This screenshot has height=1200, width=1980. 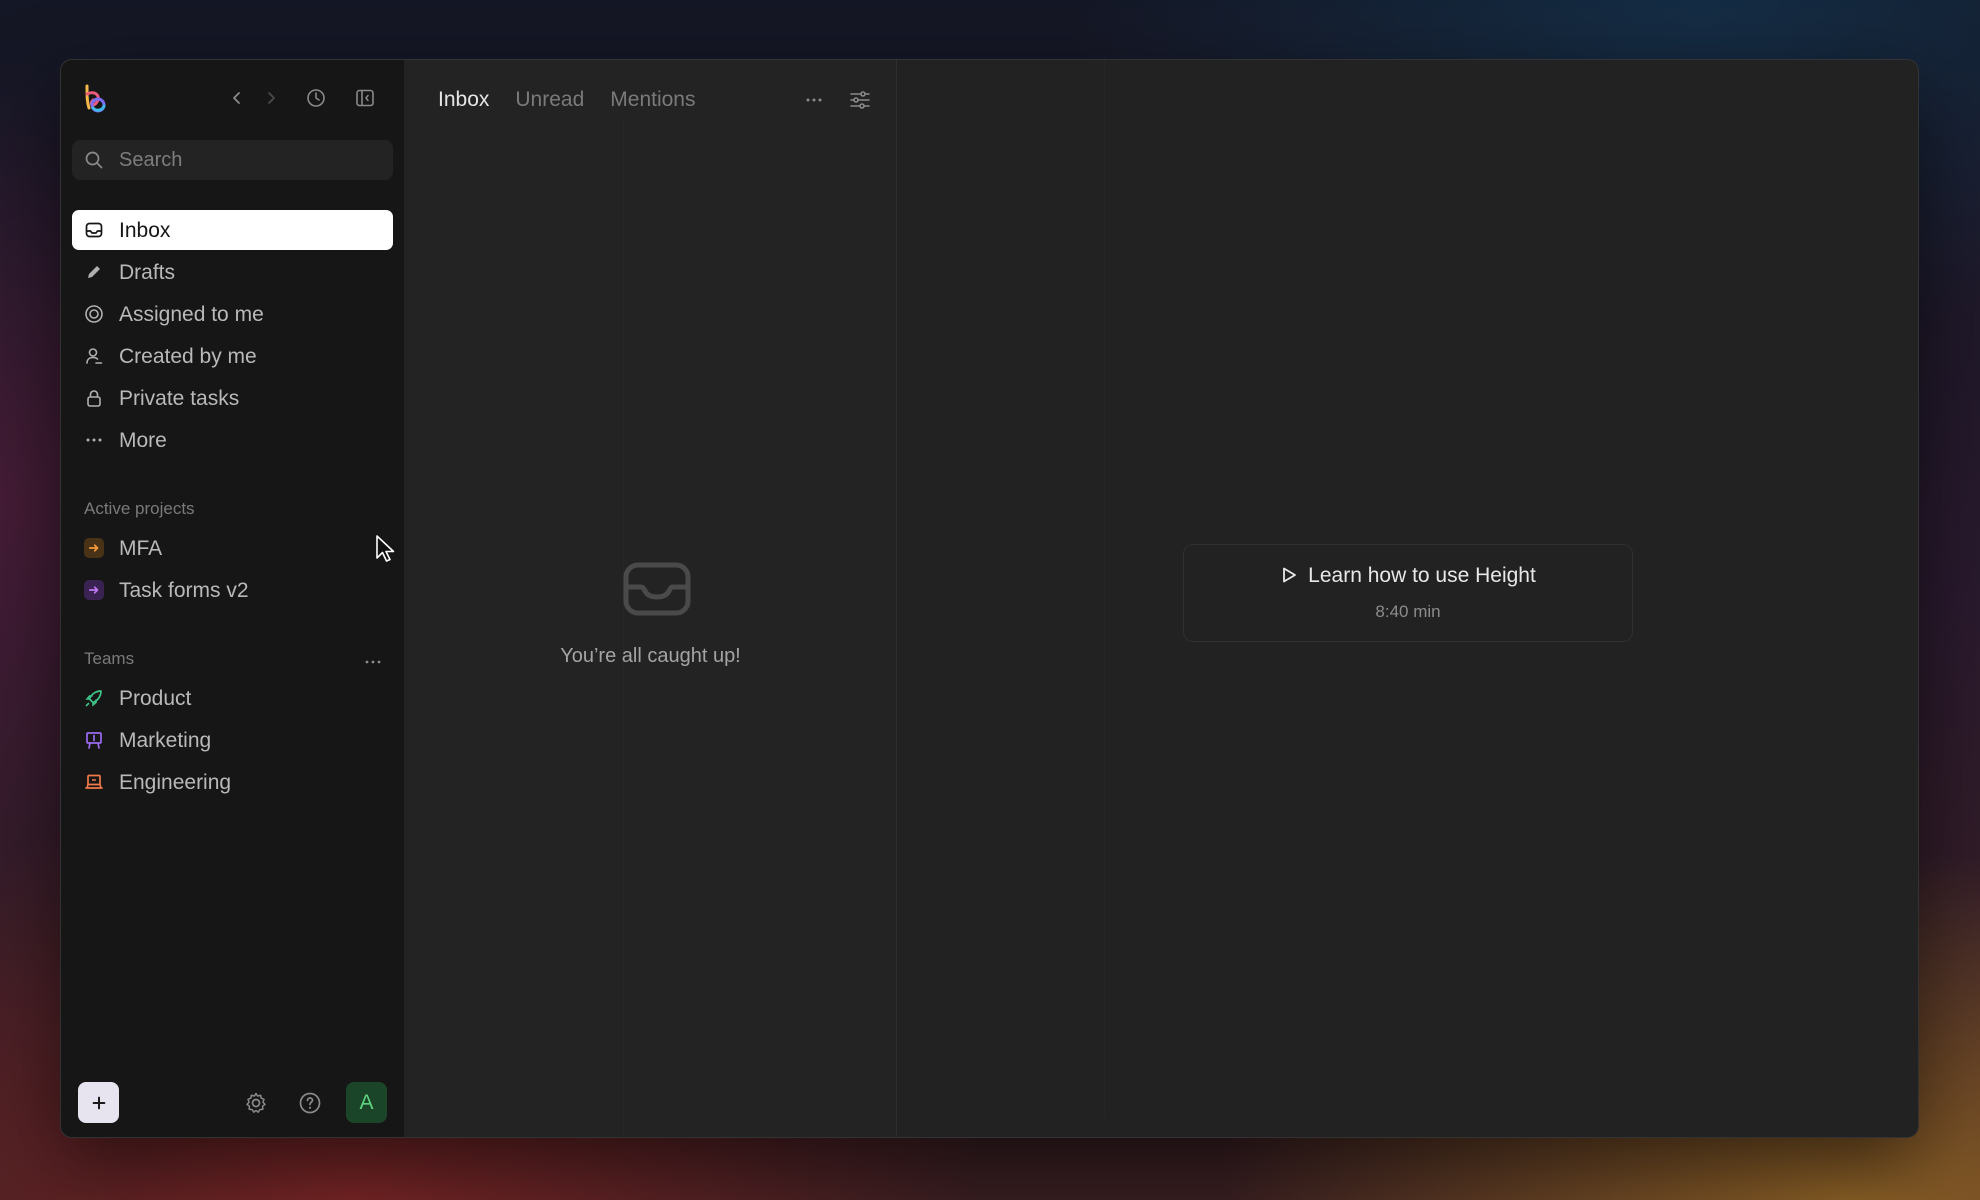 What do you see at coordinates (237, 98) in the screenshot?
I see `back-arrow-icon` at bounding box center [237, 98].